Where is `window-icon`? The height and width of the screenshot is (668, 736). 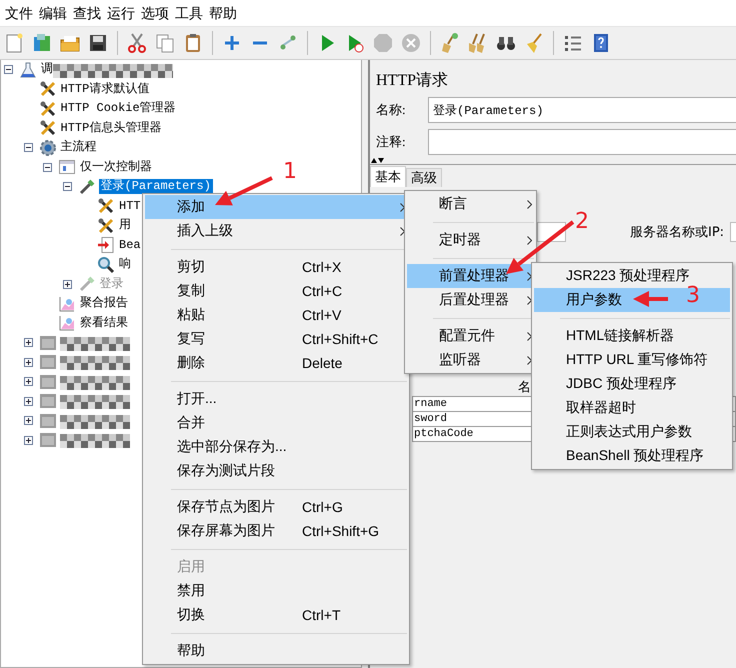 window-icon is located at coordinates (67, 167).